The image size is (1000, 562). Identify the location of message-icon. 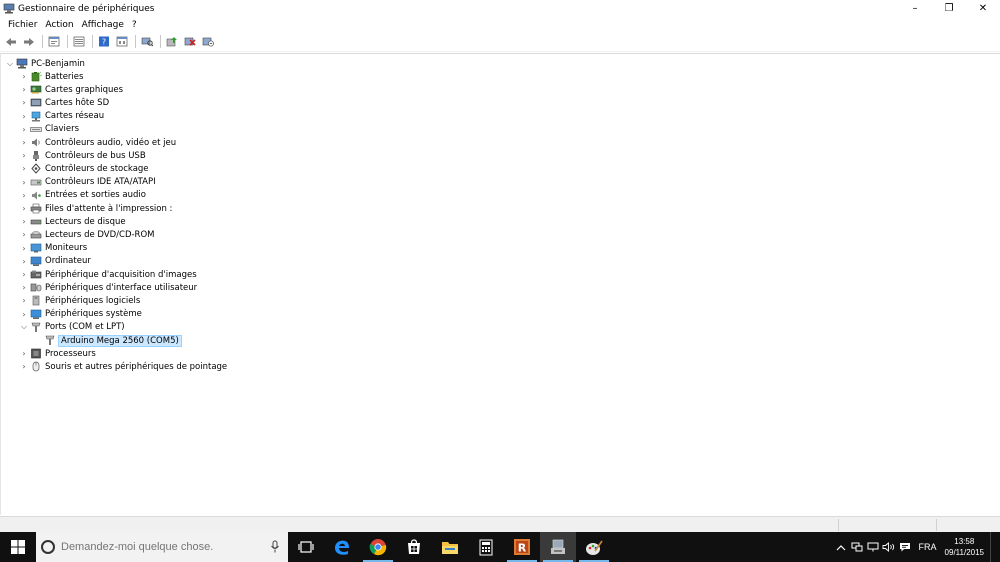
(905, 547).